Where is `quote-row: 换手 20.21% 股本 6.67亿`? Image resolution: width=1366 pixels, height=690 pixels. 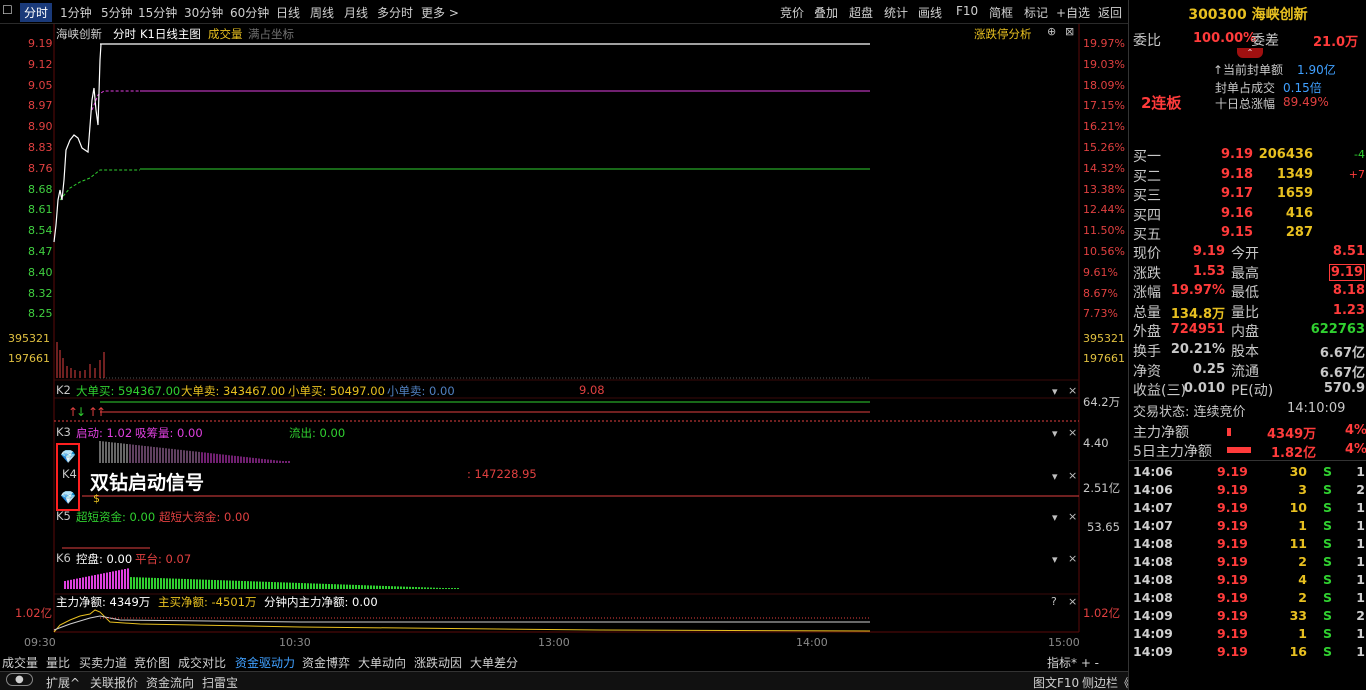 quote-row: 换手 20.21% 股本 6.67亿 is located at coordinates (1249, 351).